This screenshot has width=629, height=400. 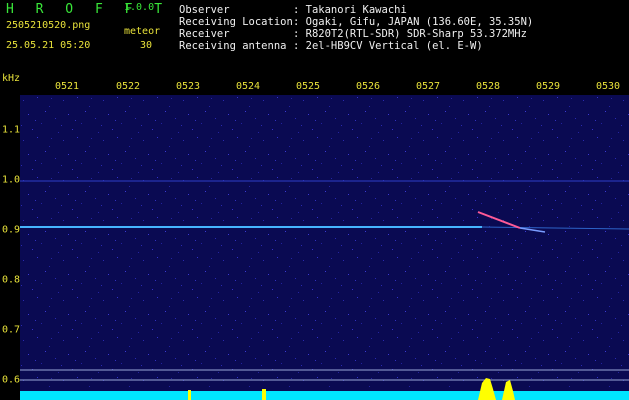 What do you see at coordinates (368, 86) in the screenshot?
I see `time-tick: 0526` at bounding box center [368, 86].